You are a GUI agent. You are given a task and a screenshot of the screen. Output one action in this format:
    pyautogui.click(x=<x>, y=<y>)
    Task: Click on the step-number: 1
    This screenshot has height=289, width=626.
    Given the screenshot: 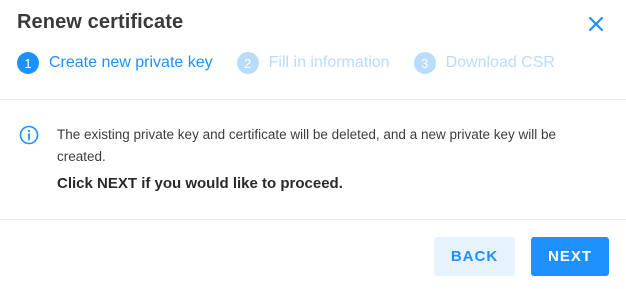 What is the action you would take?
    pyautogui.click(x=28, y=63)
    